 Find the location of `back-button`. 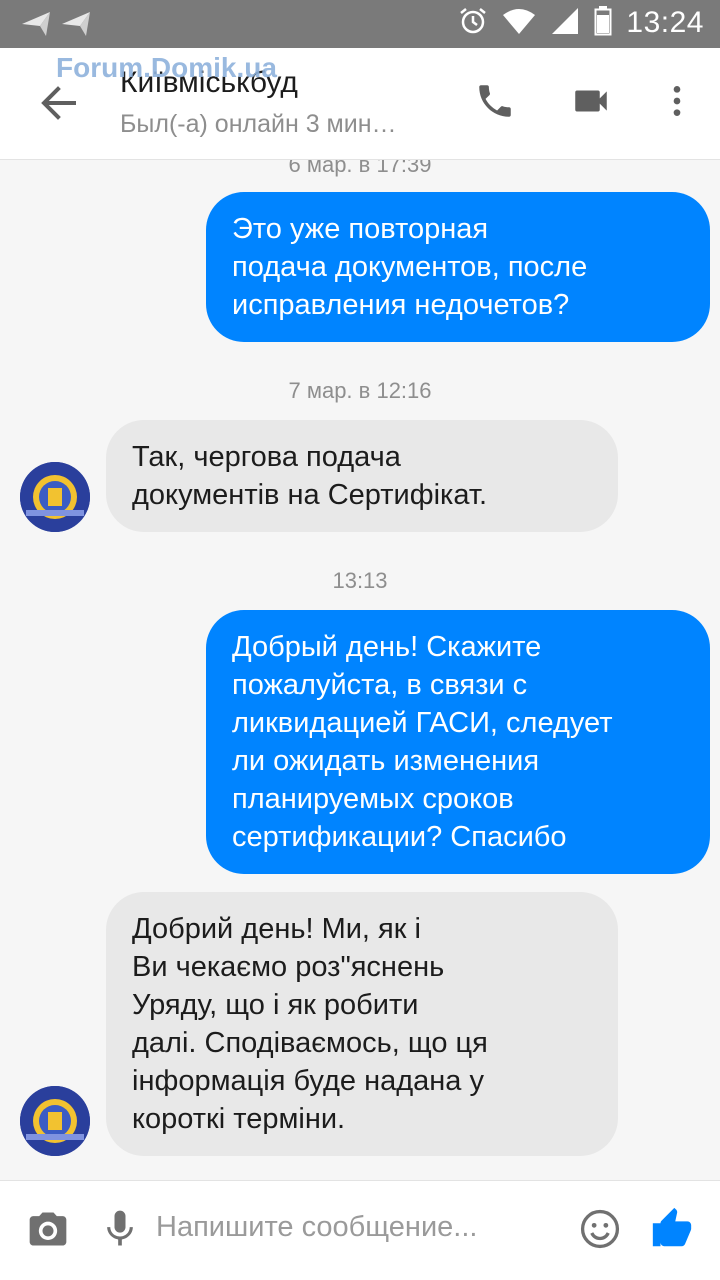

back-button is located at coordinates (59, 103).